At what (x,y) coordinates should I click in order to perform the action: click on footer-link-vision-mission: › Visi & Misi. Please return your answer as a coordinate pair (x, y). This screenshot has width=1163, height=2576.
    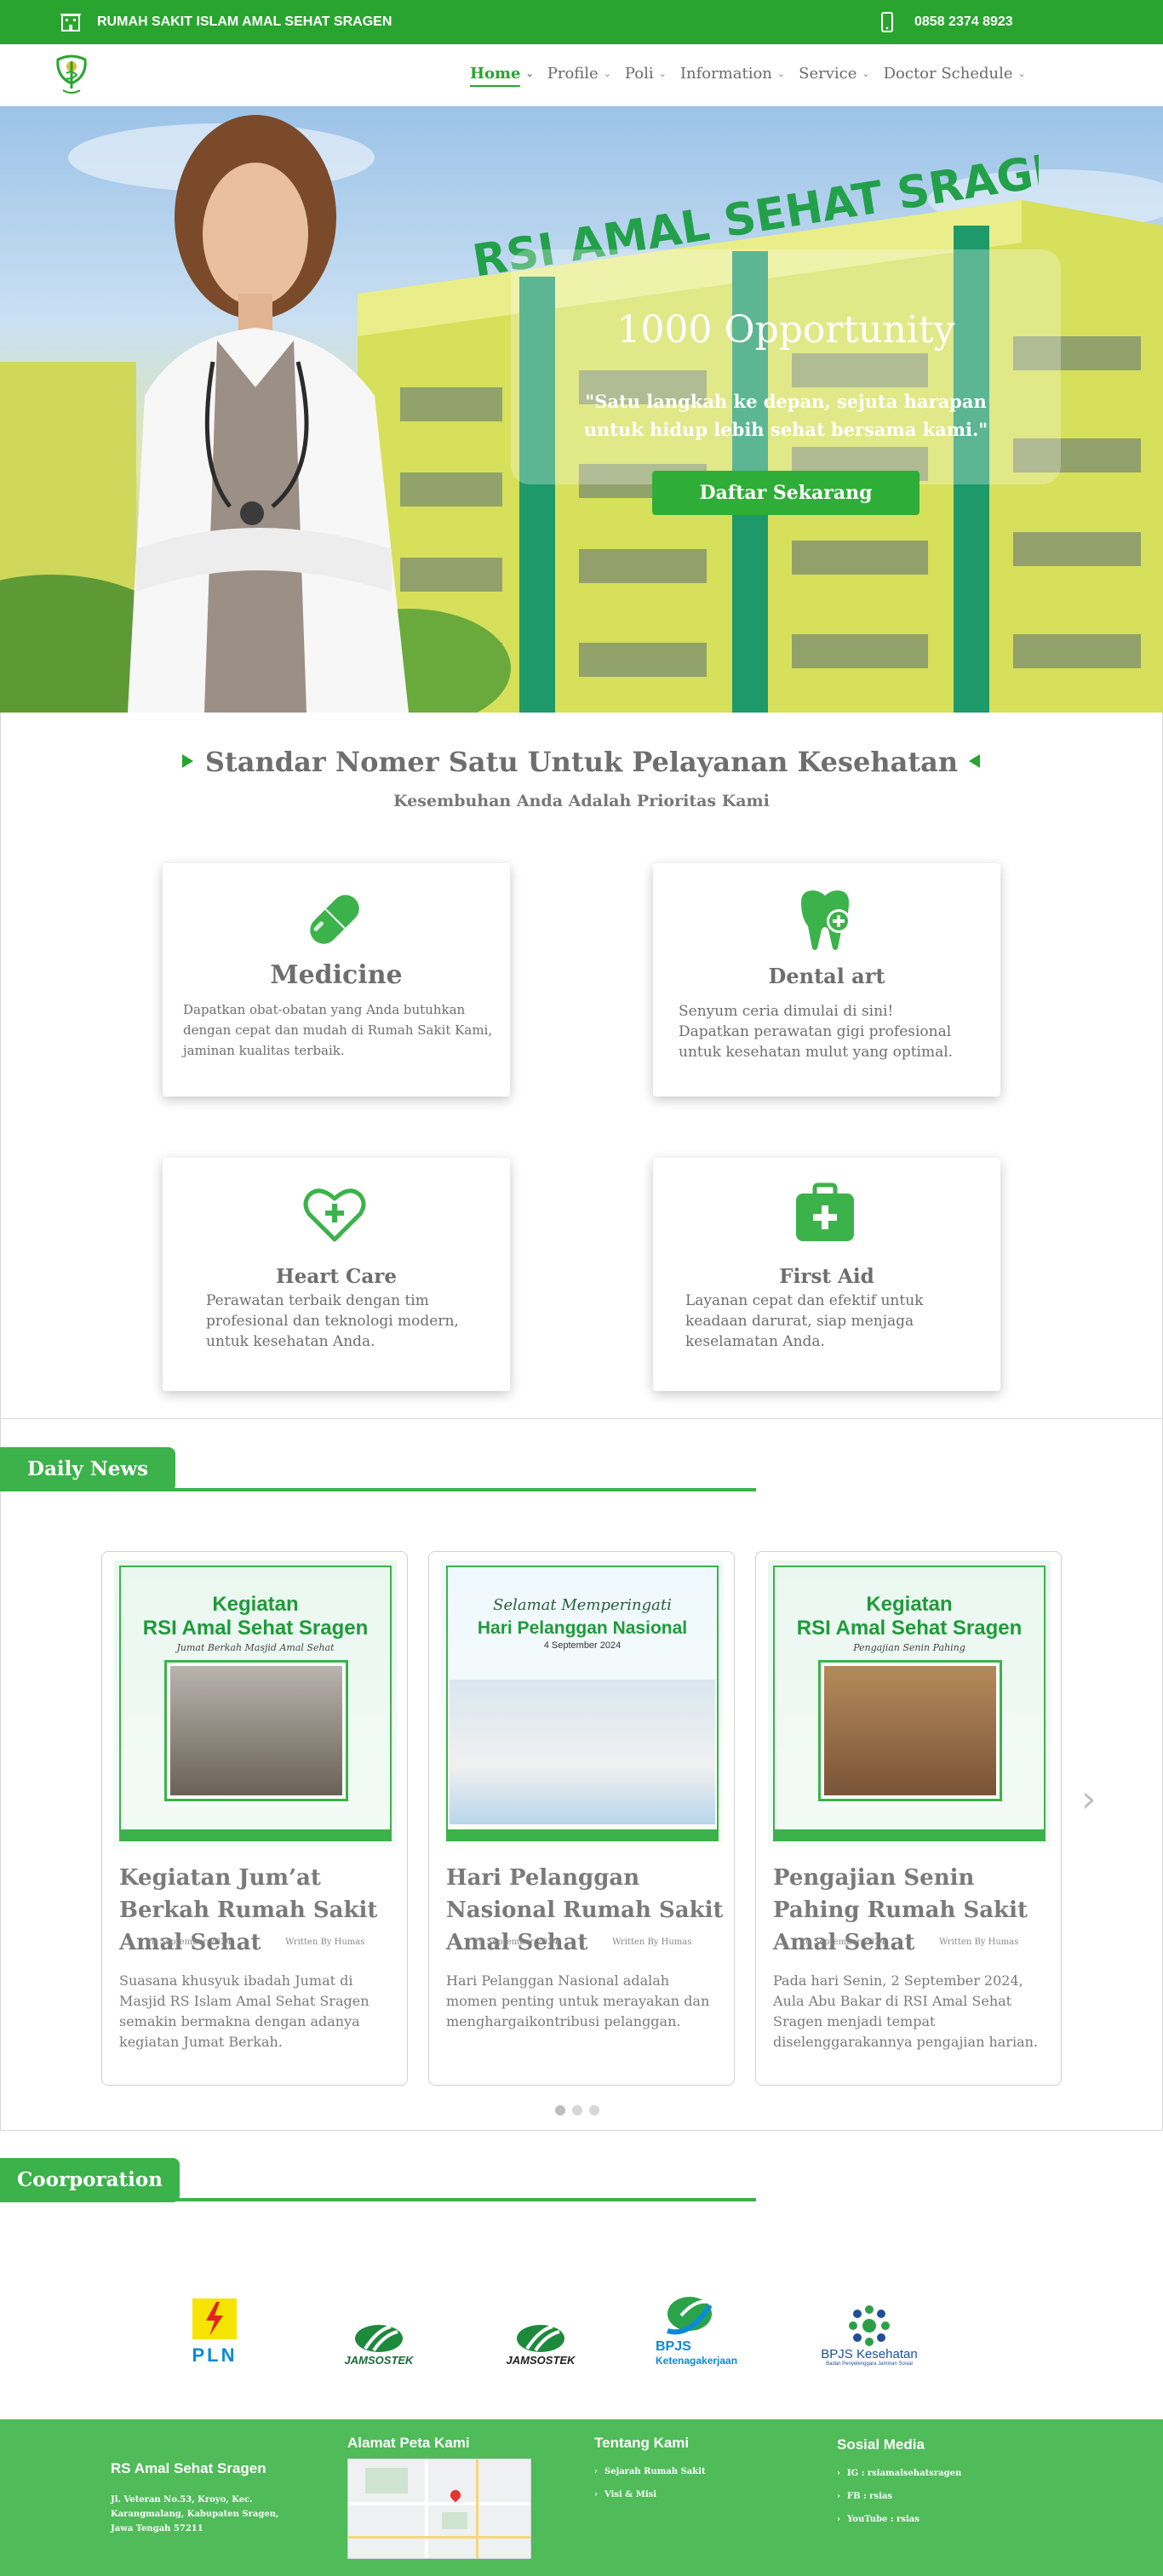
    Looking at the image, I should click on (696, 2495).